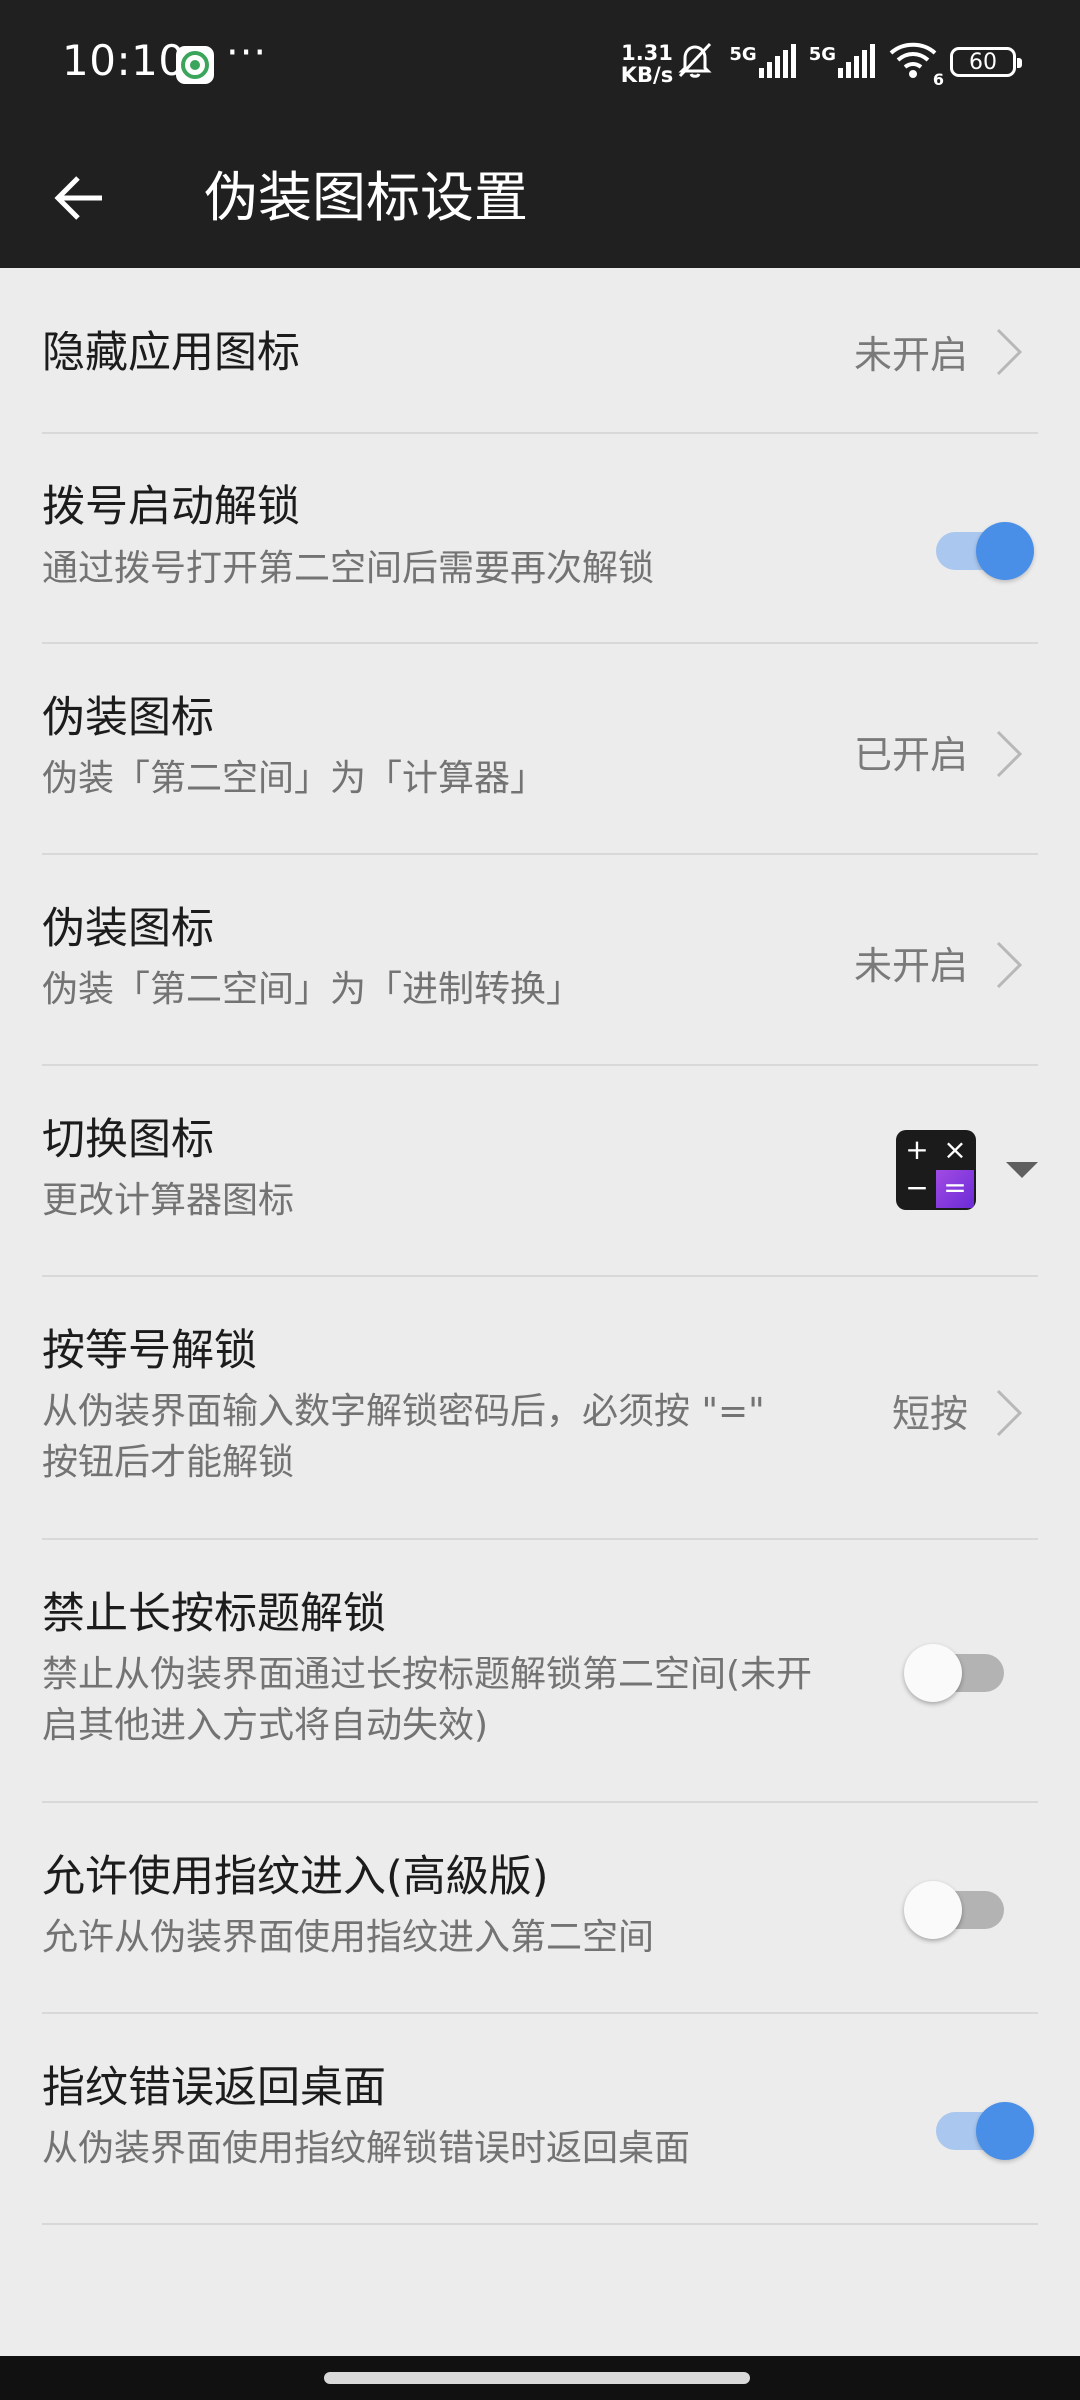 The width and height of the screenshot is (1080, 2400). Describe the element at coordinates (312, 989) in the screenshot. I see `setting-subtitle: 伪装「第二空间」为「进制转换」` at that location.